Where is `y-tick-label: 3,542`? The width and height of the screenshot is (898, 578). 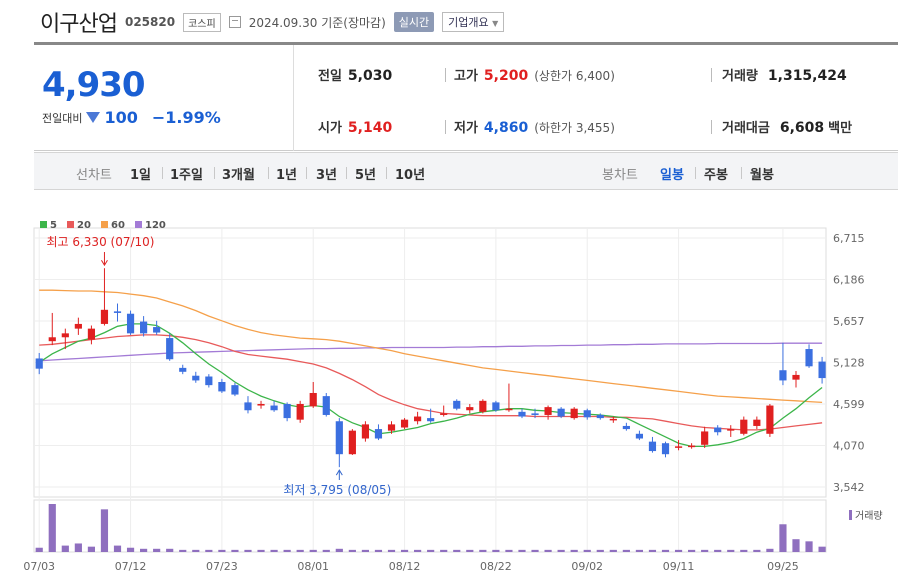 y-tick-label: 3,542 is located at coordinates (849, 487).